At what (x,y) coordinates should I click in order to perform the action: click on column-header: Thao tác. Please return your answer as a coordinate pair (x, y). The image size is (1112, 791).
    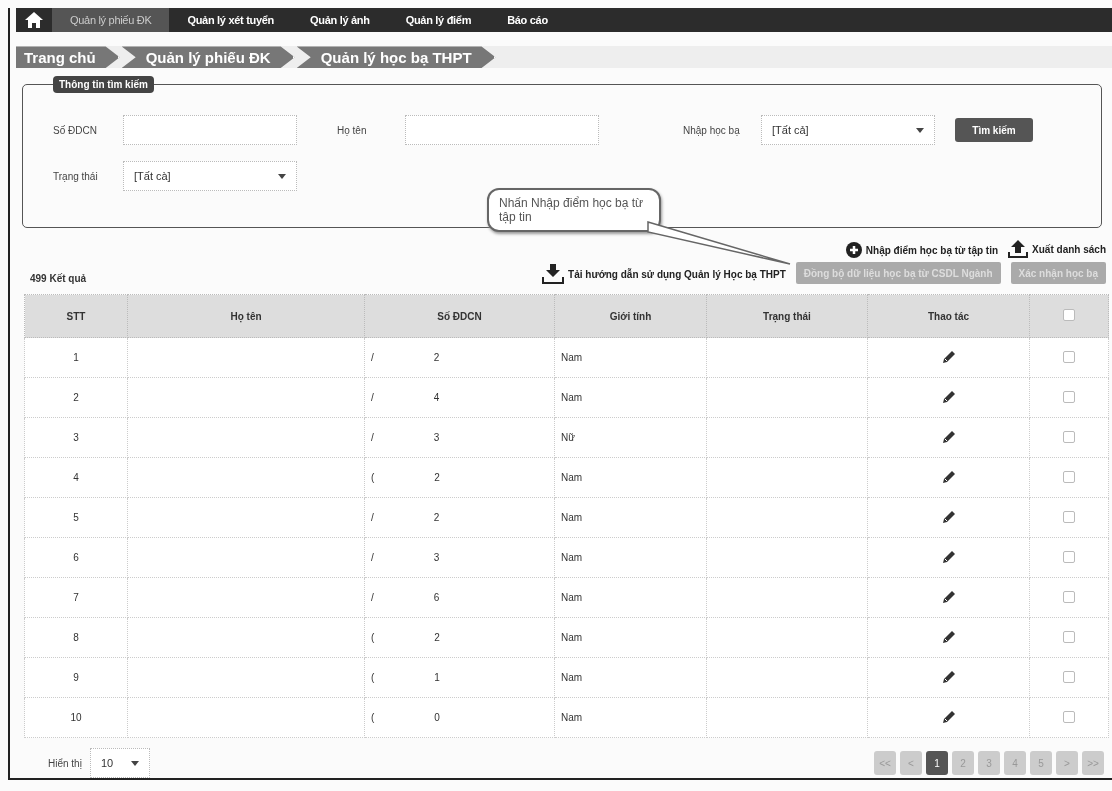
    Looking at the image, I should click on (948, 316).